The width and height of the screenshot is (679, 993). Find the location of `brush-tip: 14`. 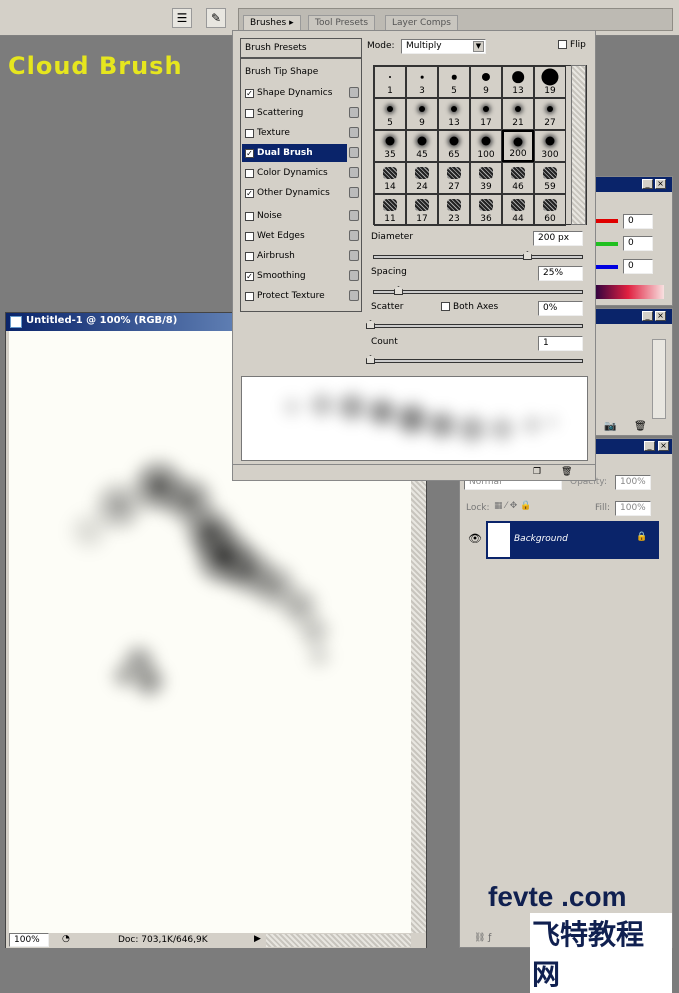

brush-tip: 14 is located at coordinates (390, 178).